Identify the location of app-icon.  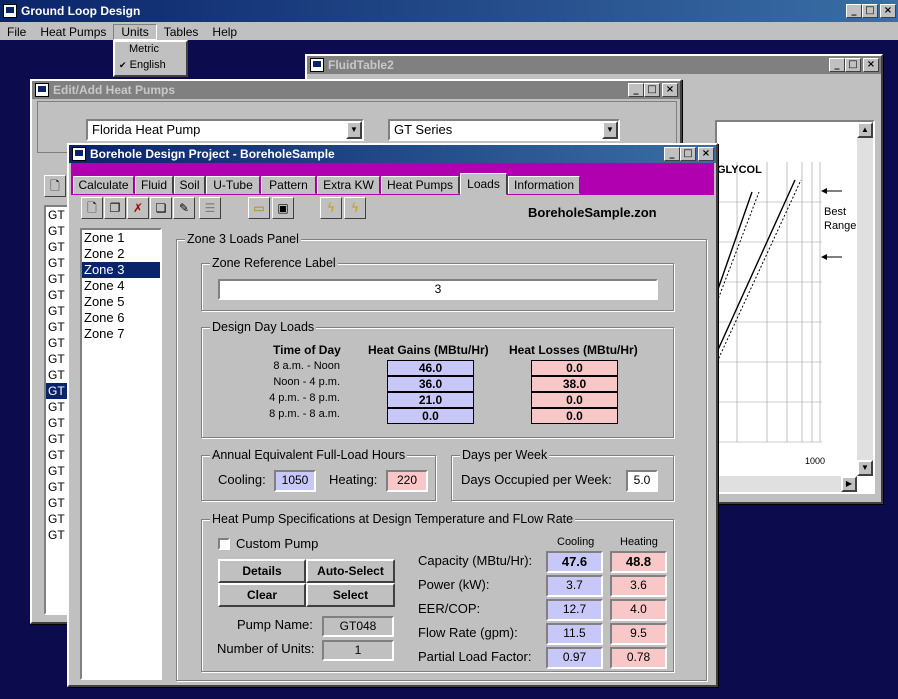
(10, 11).